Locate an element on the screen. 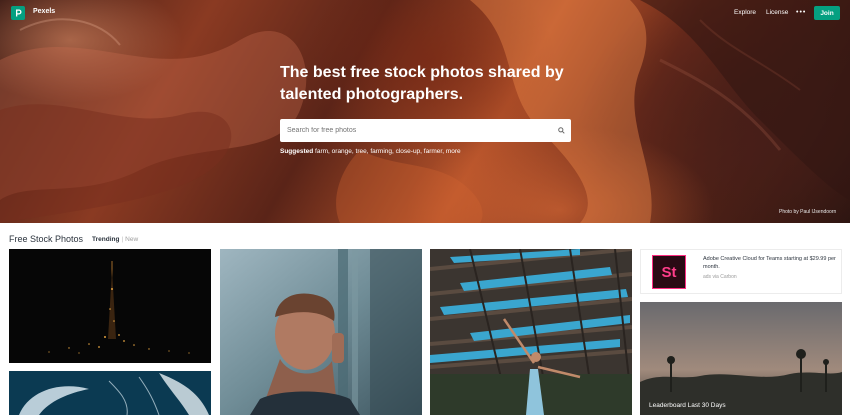  search-icon is located at coordinates (561, 130).